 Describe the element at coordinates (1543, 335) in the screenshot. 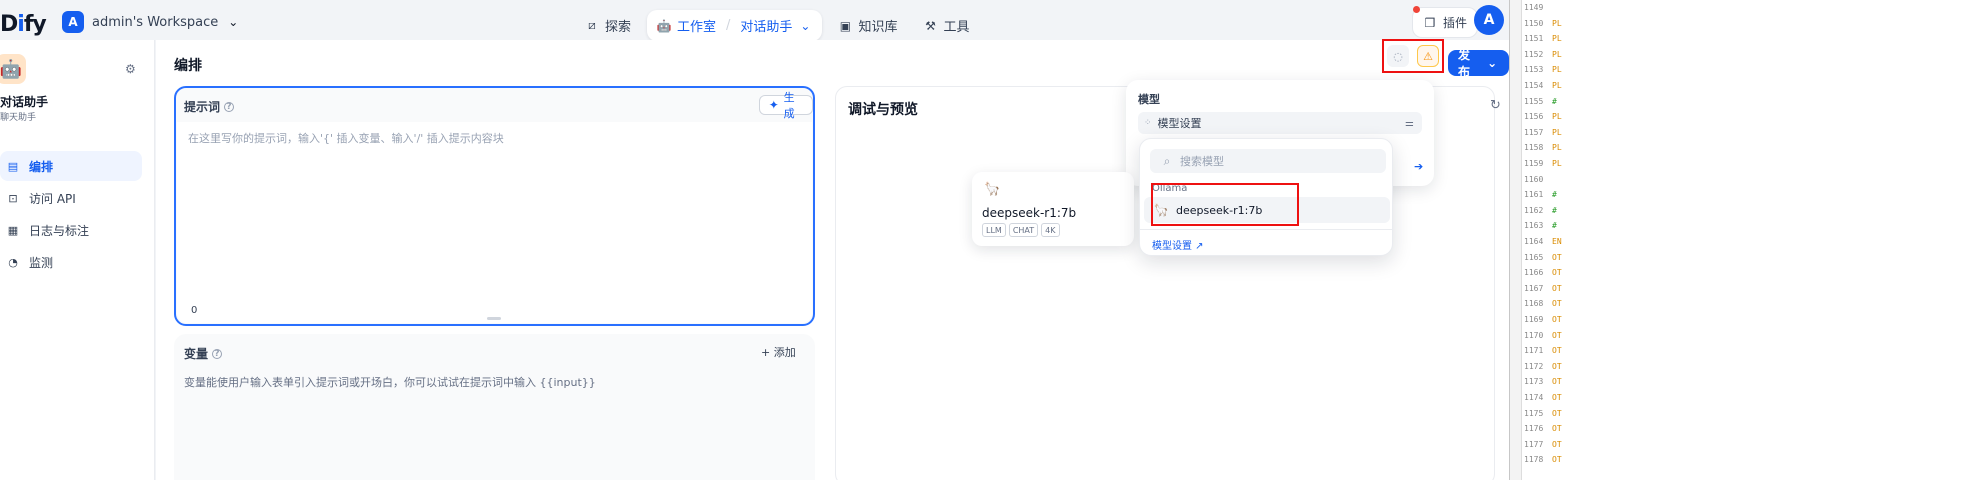

I see `code-line: 1170 OT` at that location.